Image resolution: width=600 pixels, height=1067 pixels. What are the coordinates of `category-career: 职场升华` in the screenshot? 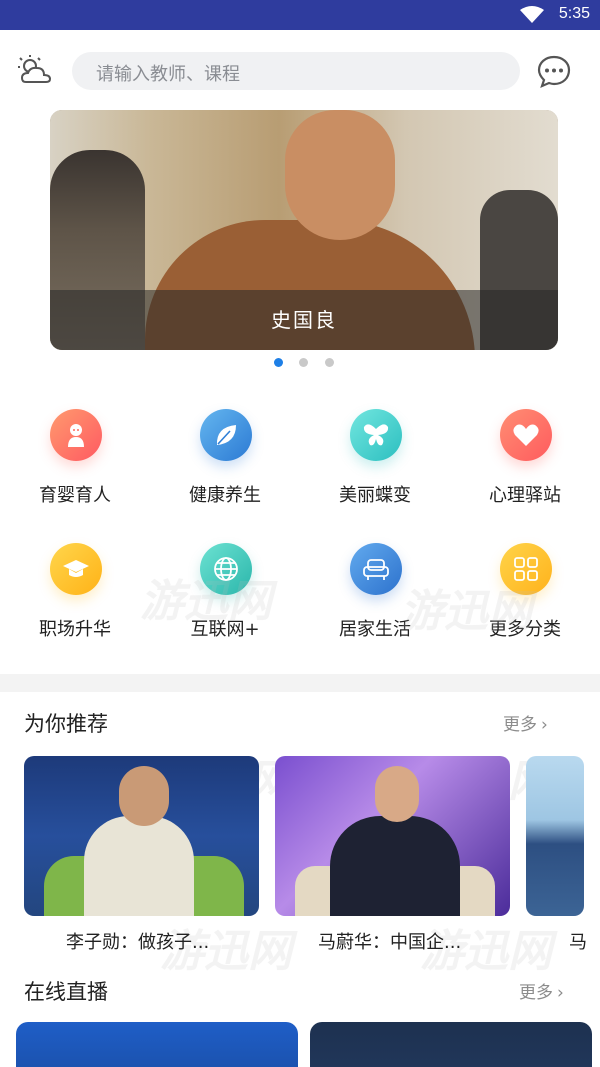 It's located at (75, 589).